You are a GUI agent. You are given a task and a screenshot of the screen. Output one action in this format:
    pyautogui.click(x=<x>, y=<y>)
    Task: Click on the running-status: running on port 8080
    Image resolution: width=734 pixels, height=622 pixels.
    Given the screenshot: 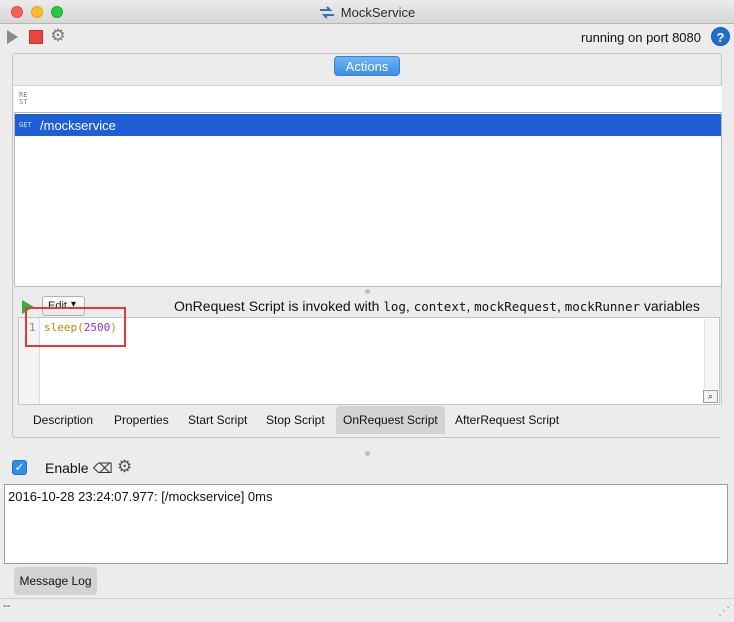 What is the action you would take?
    pyautogui.click(x=641, y=37)
    